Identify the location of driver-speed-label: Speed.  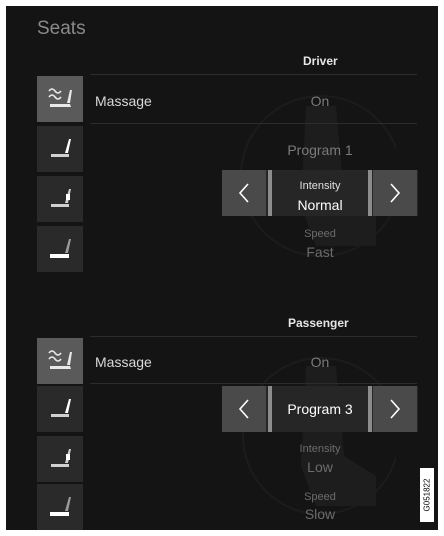
(320, 234).